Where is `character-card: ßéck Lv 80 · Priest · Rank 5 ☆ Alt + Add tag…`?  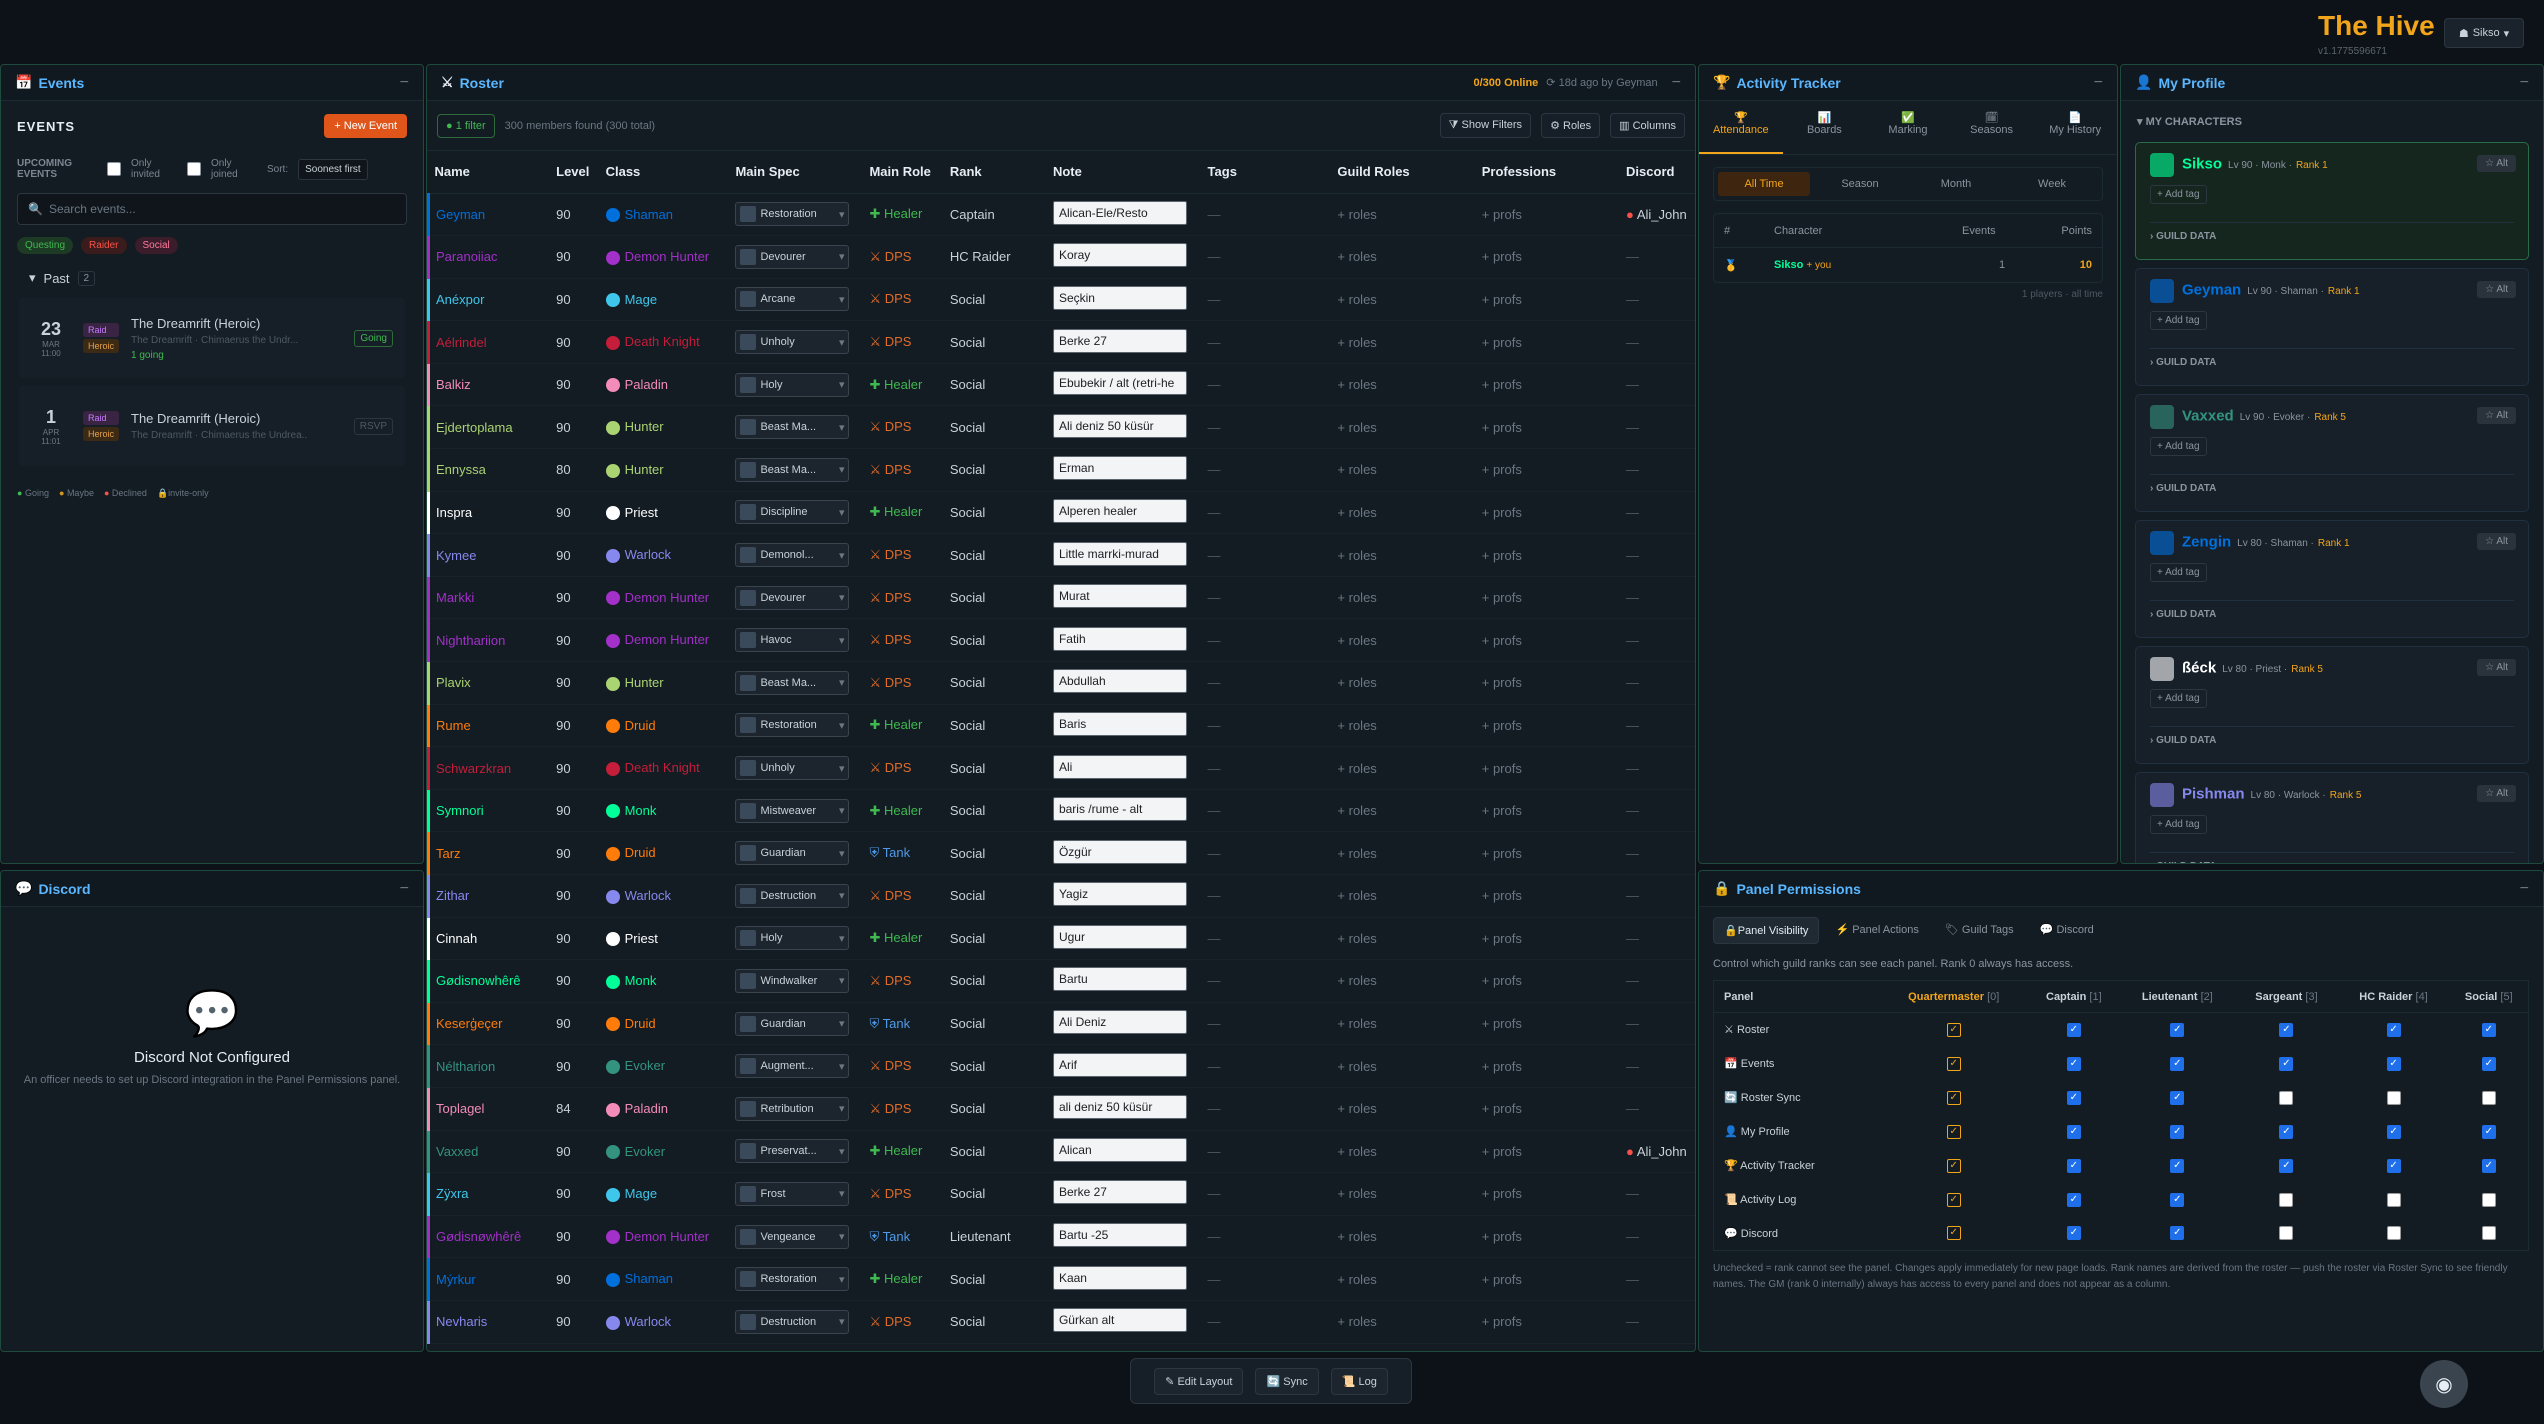 character-card: ßéck Lv 80 · Priest · Rank 5 ☆ Alt + Add tag… is located at coordinates (2332, 705).